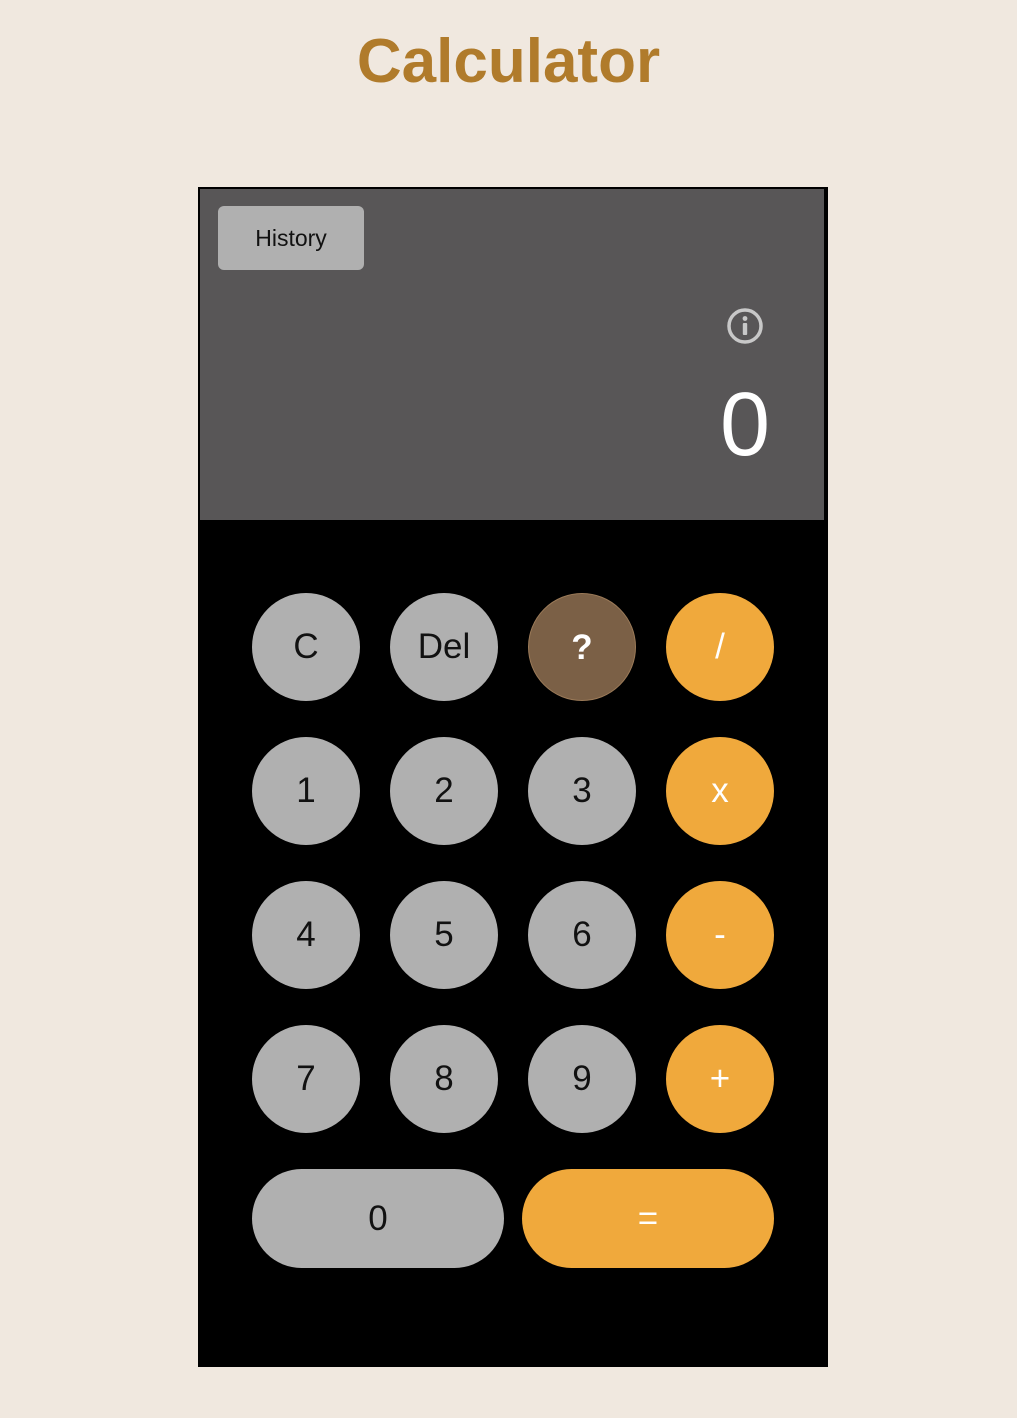 Image resolution: width=1017 pixels, height=1418 pixels. I want to click on subtract-button: -, so click(720, 935).